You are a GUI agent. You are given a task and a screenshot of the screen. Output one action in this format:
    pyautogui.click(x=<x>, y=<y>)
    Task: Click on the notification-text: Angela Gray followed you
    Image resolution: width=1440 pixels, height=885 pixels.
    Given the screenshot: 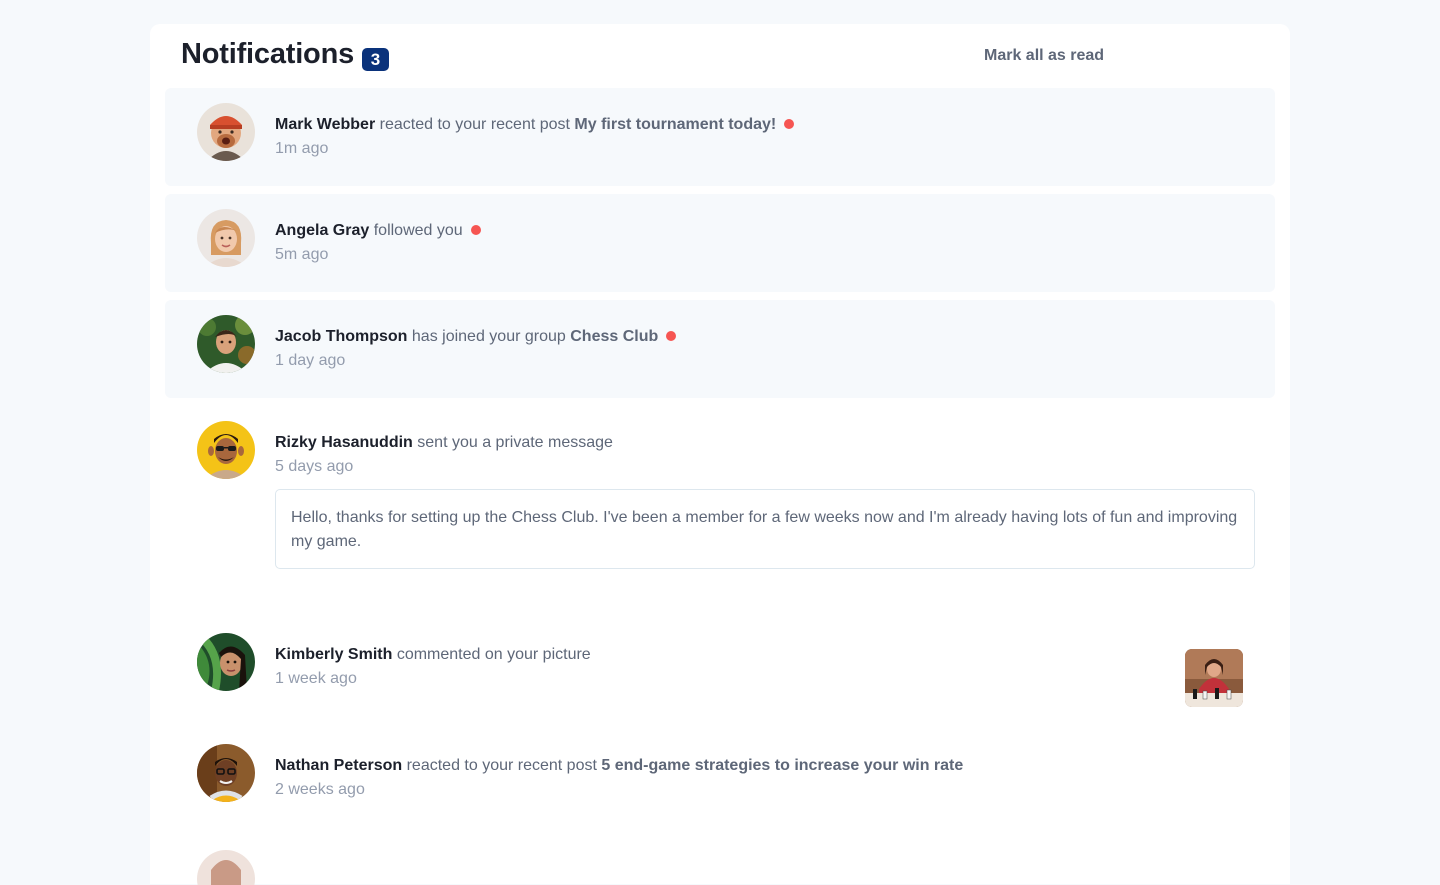 What is the action you would take?
    pyautogui.click(x=378, y=231)
    